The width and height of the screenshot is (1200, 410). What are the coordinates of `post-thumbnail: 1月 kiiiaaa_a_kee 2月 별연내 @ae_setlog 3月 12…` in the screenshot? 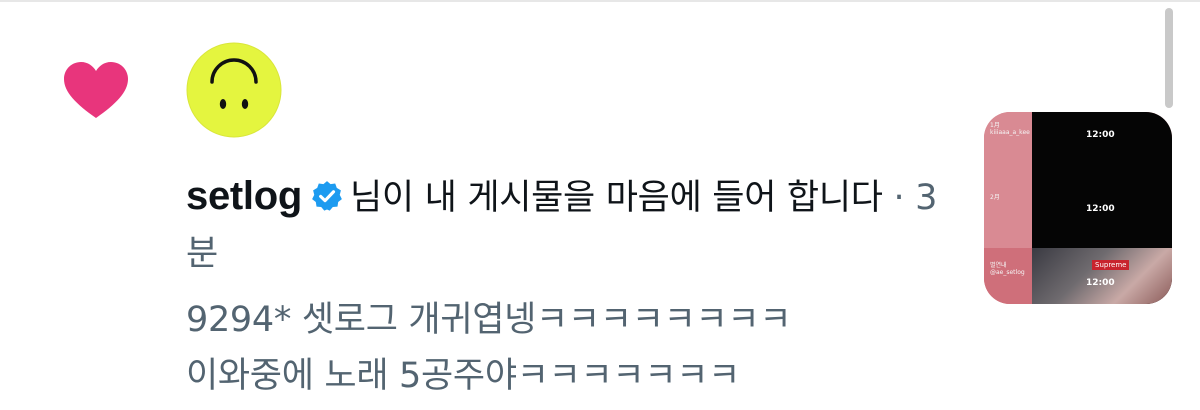 It's located at (1078, 208).